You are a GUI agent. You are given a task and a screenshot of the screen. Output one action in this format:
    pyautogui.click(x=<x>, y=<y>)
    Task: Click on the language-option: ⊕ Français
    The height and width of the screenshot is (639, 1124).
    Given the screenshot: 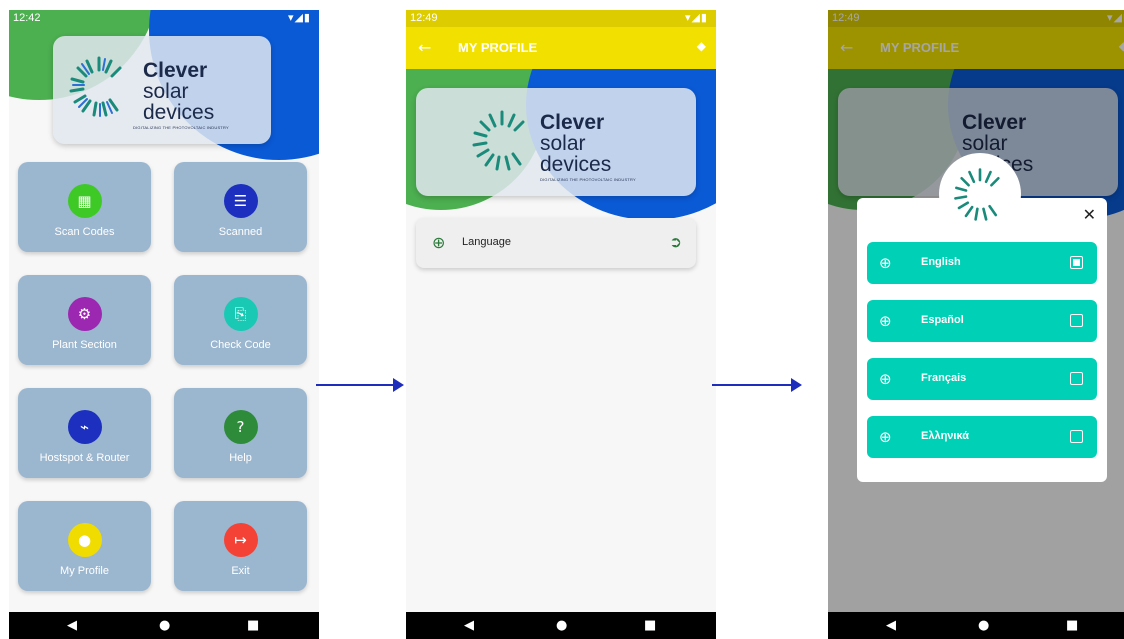 What is the action you would take?
    pyautogui.click(x=982, y=379)
    